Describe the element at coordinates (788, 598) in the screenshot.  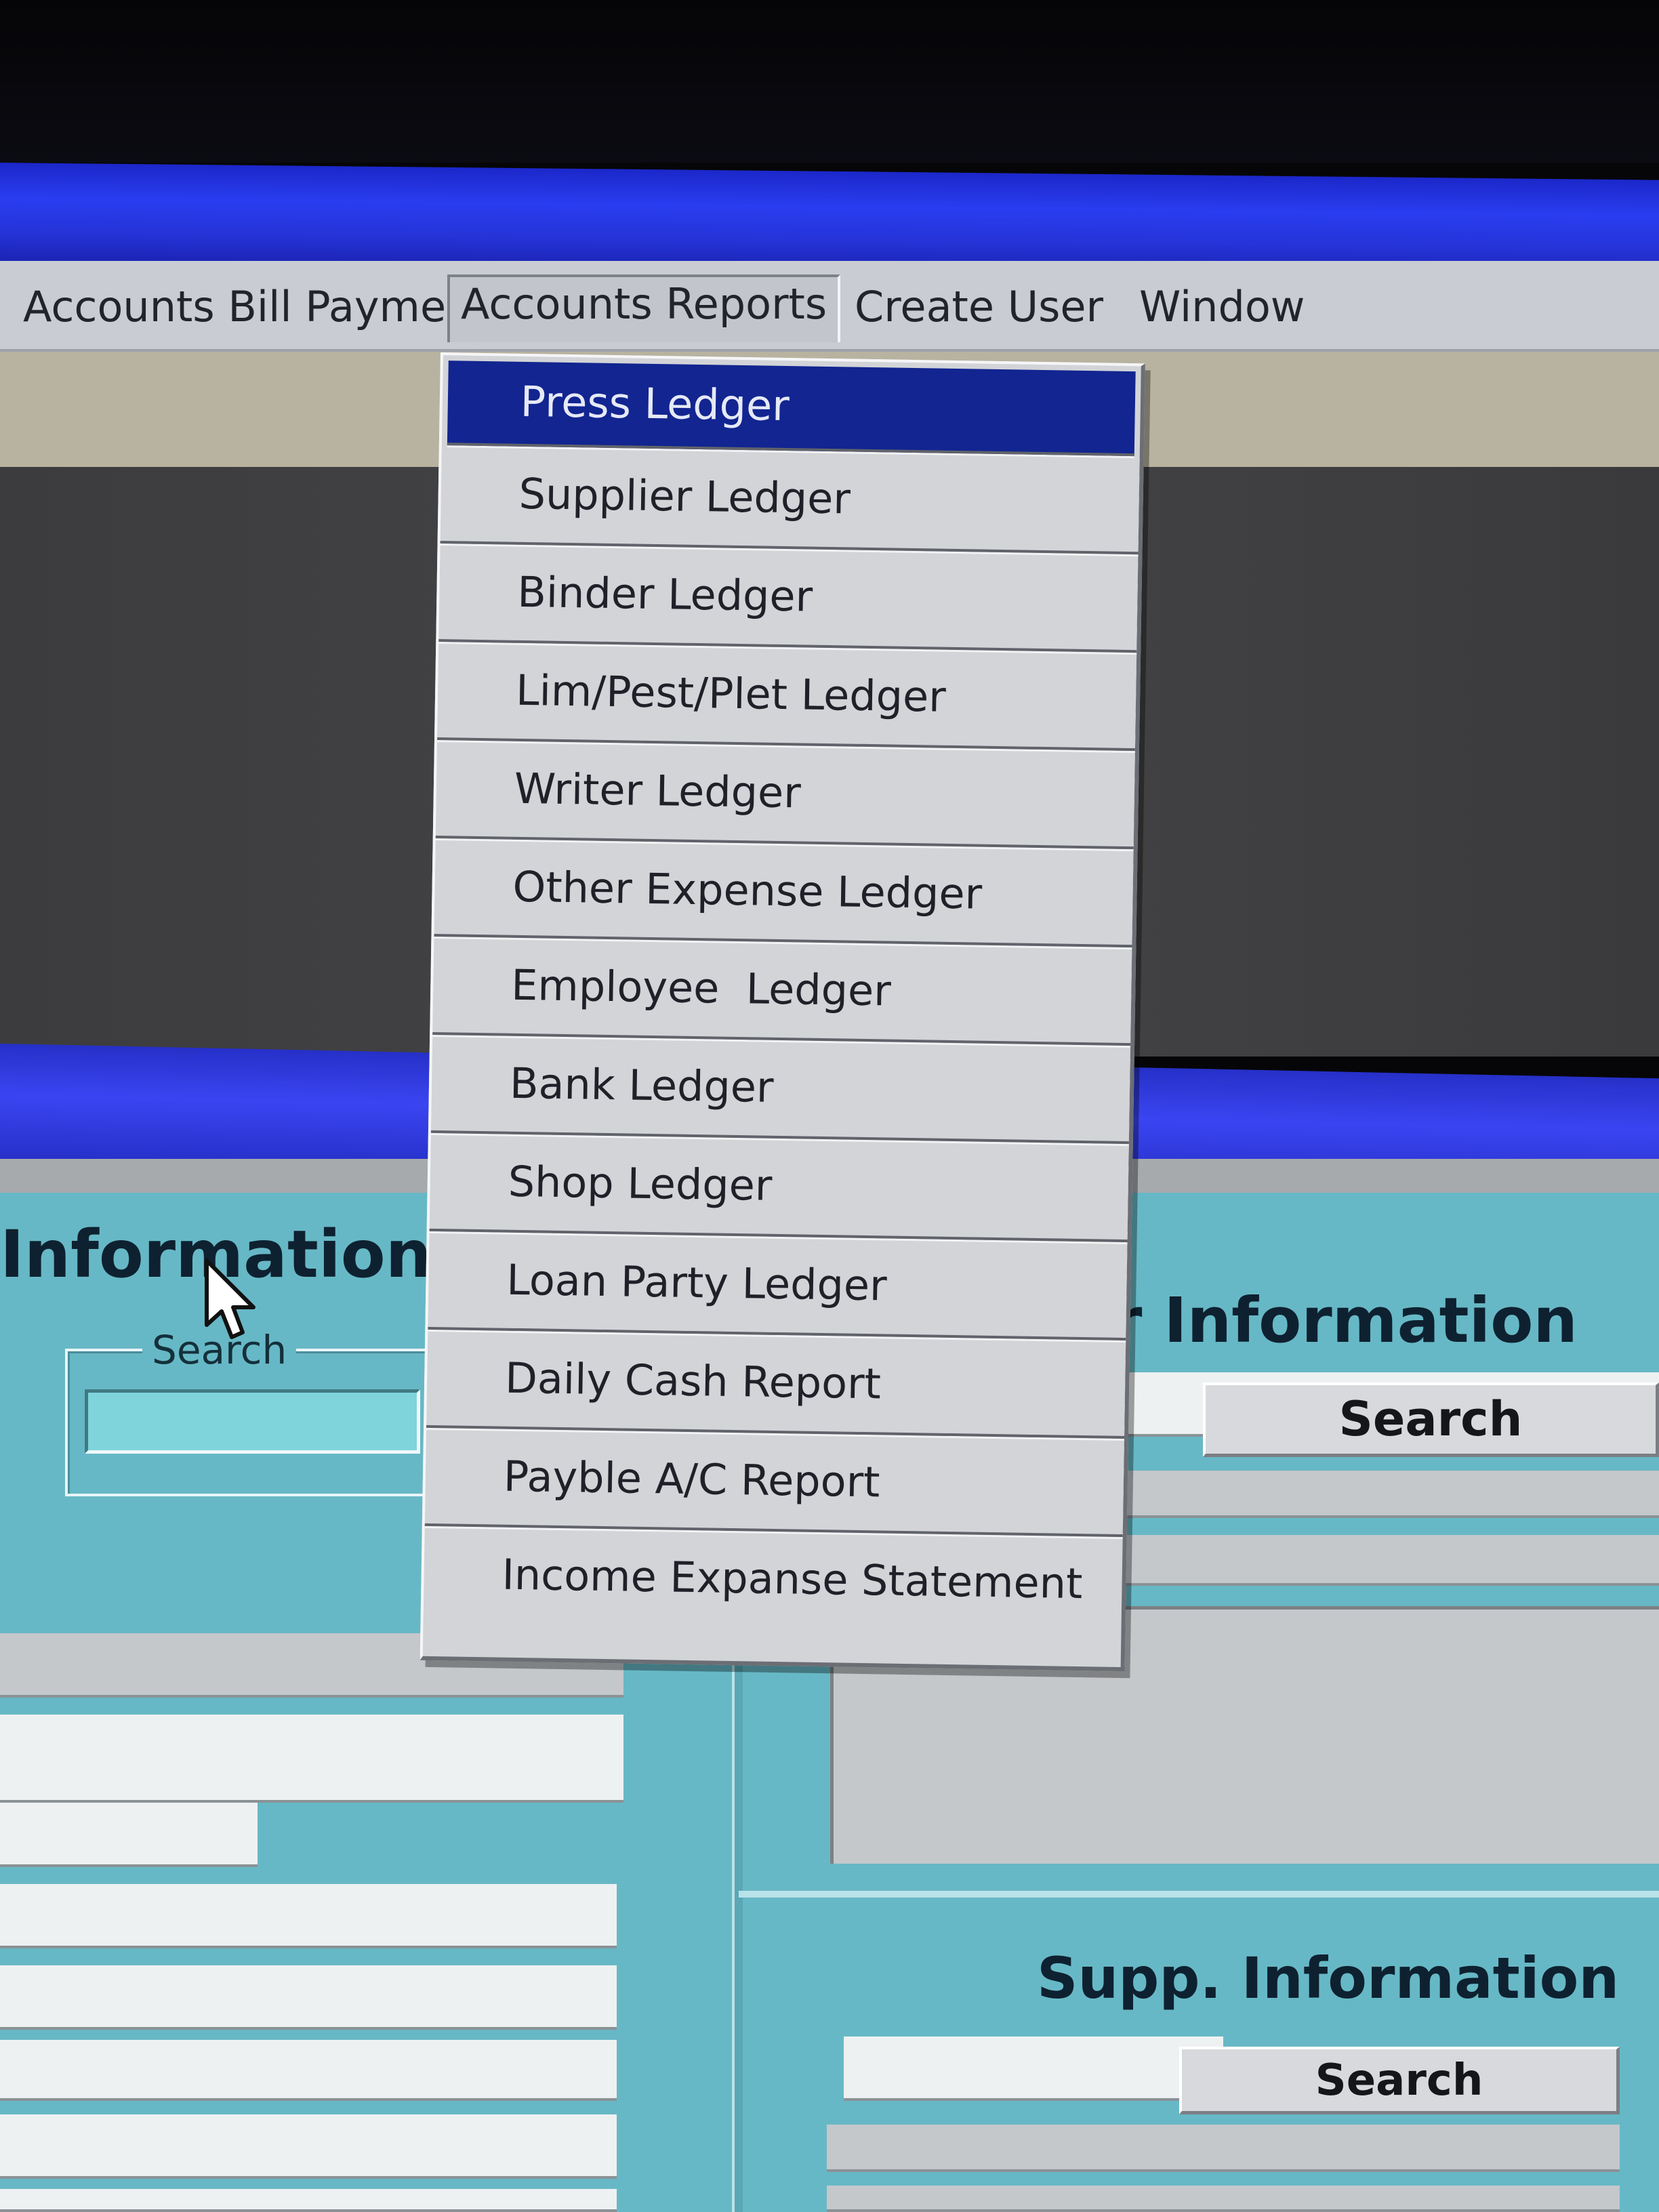
I see `menu-item-binder-ledger: Binder Ledger` at that location.